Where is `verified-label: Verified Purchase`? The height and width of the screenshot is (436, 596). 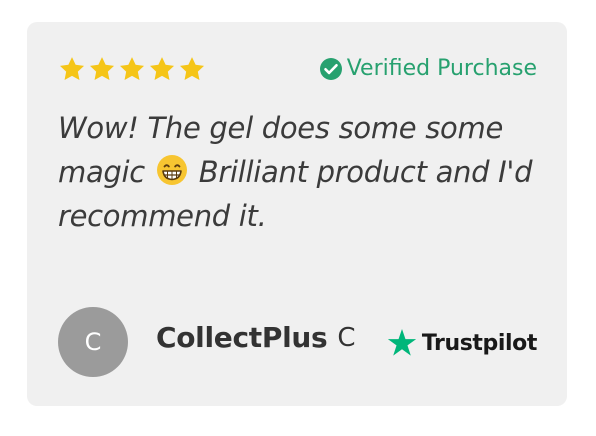
verified-label: Verified Purchase is located at coordinates (441, 68).